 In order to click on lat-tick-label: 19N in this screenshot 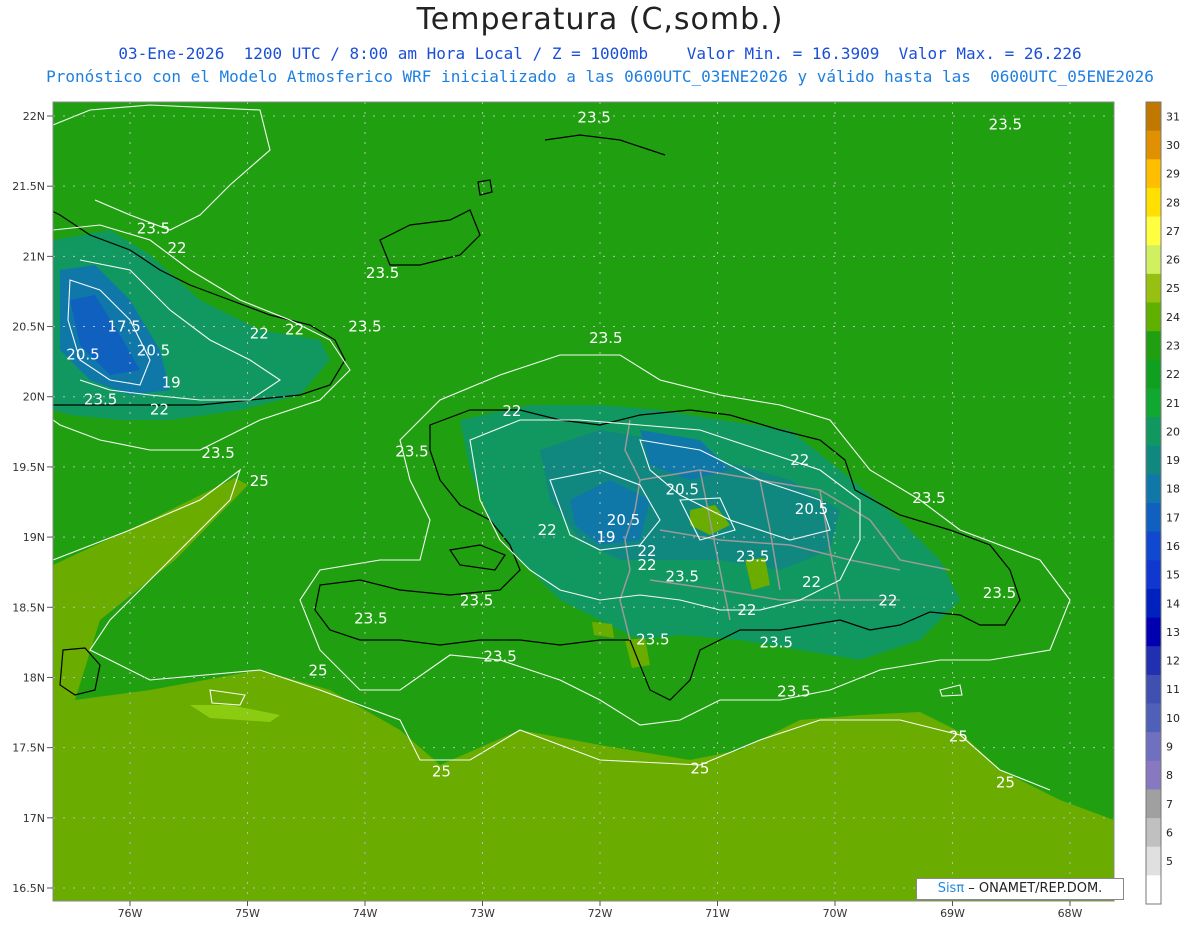, I will do `click(34, 537)`.